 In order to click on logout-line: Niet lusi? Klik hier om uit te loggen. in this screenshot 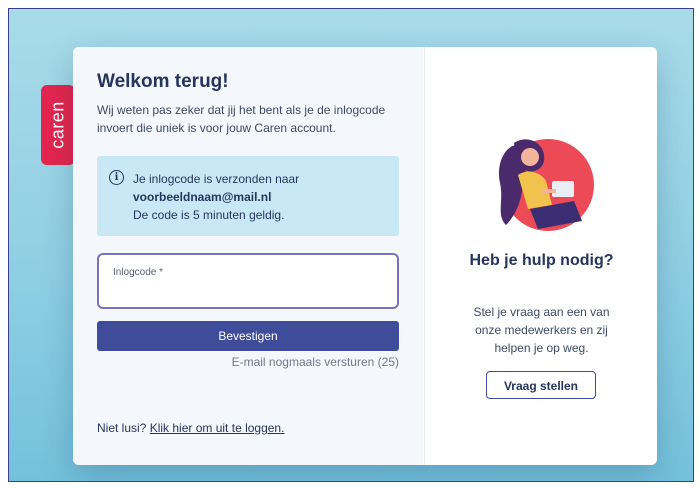, I will do `click(190, 428)`.